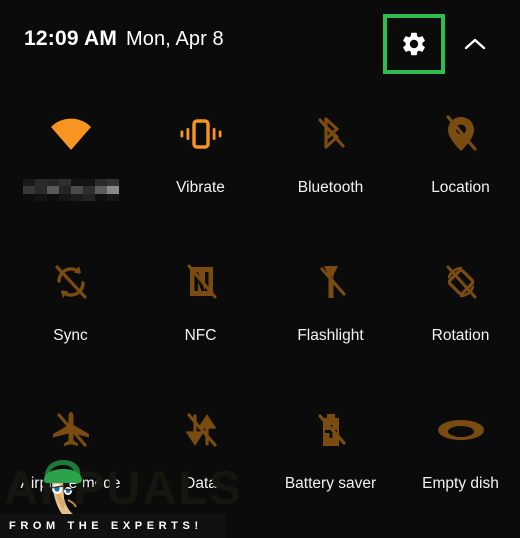 The image size is (520, 538). What do you see at coordinates (200, 335) in the screenshot?
I see `tile-label: NFC` at bounding box center [200, 335].